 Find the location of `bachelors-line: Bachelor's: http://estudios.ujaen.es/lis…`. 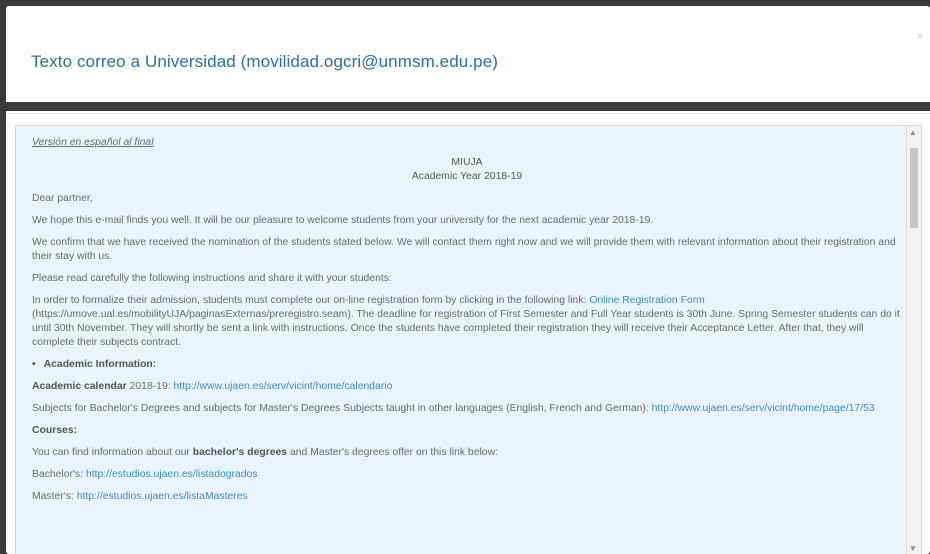

bachelors-line: Bachelor's: http://estudios.ujaen.es/lis… is located at coordinates (467, 475).